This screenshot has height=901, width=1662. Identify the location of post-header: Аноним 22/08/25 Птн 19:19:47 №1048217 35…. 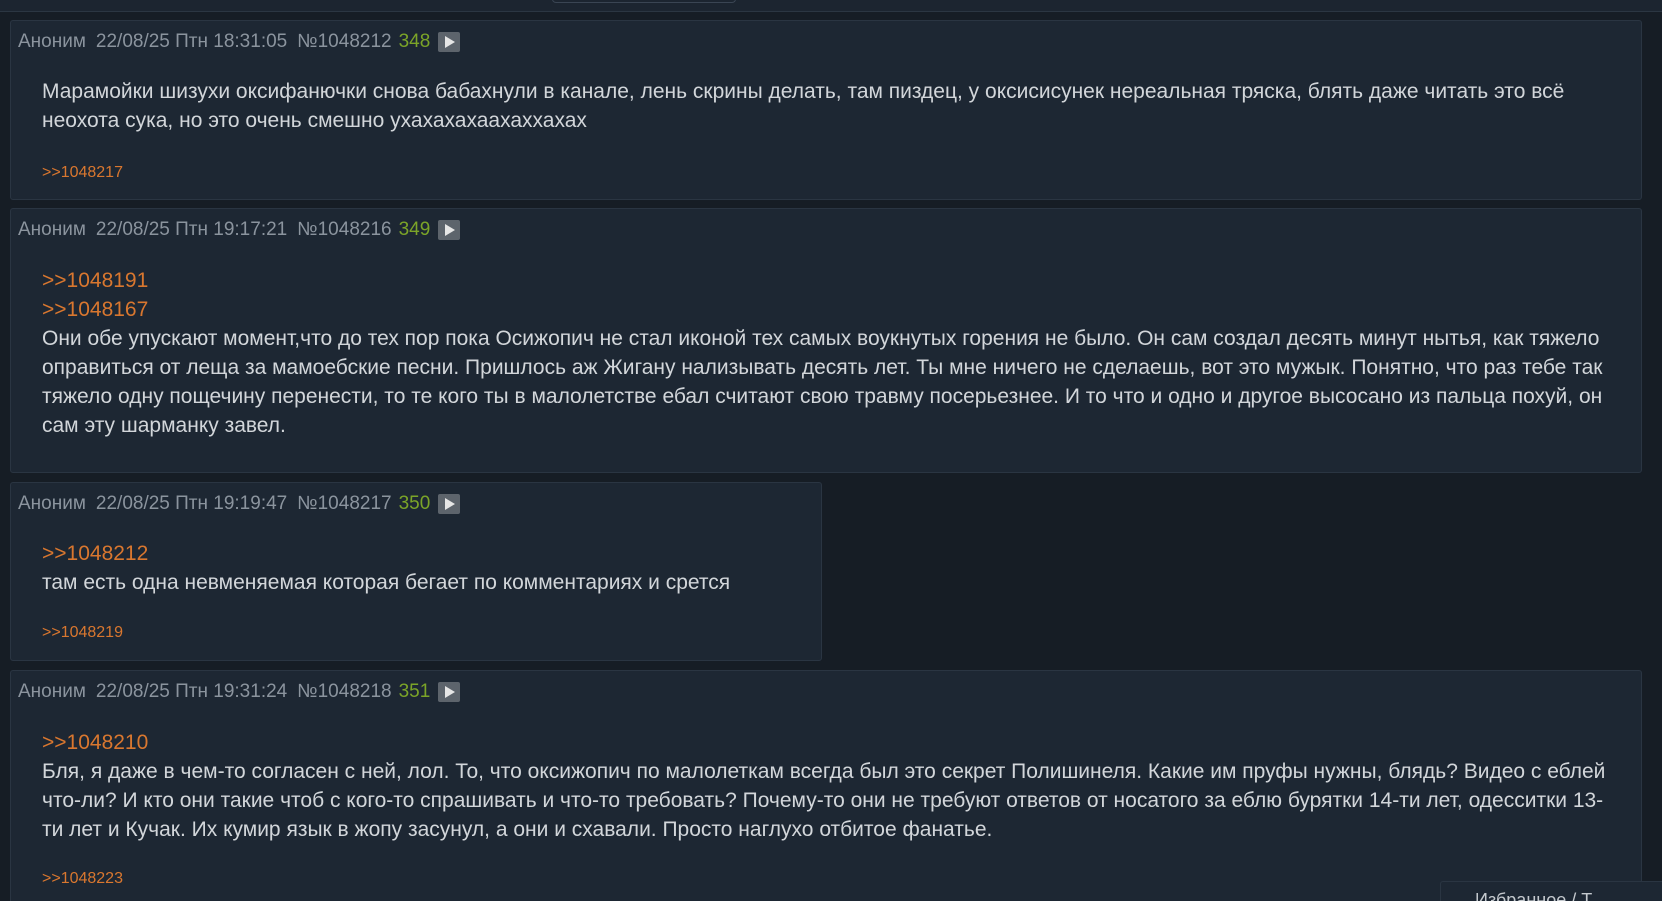
(239, 504).